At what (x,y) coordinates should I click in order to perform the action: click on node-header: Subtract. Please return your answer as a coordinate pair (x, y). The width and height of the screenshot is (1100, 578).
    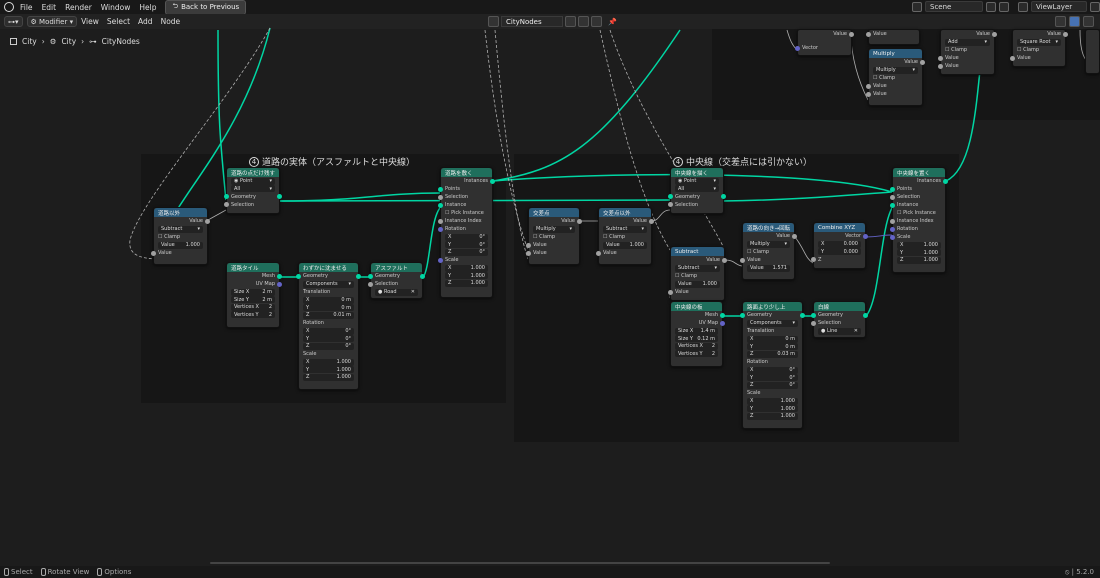
    Looking at the image, I should click on (697, 251).